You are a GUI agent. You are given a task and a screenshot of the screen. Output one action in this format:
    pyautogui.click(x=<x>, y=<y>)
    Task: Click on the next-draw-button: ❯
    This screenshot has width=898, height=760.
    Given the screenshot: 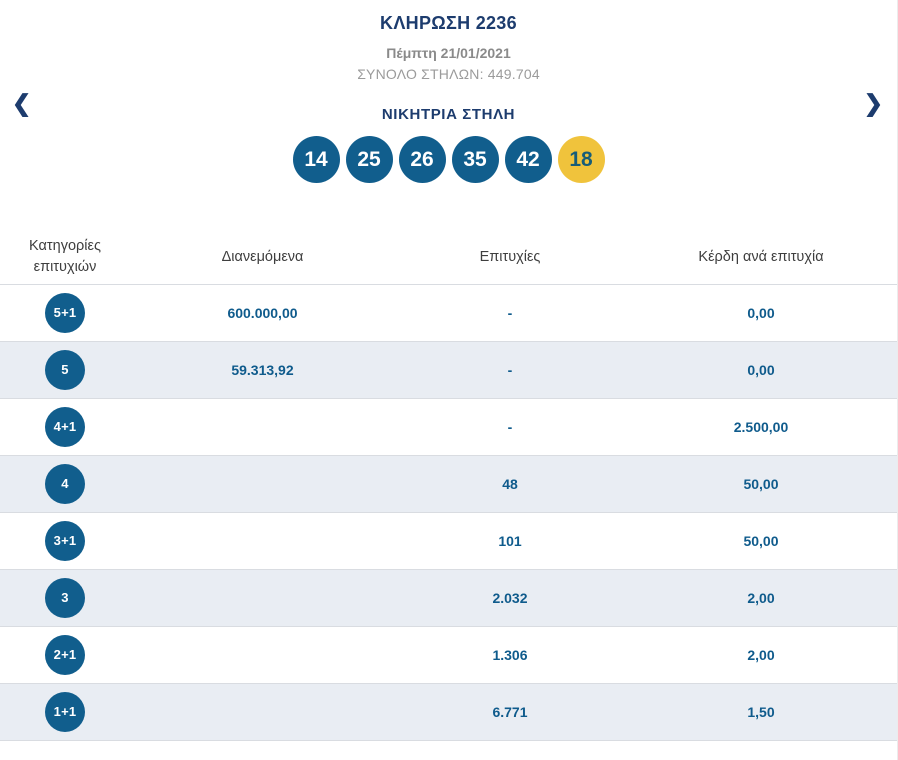 What is the action you would take?
    pyautogui.click(x=873, y=103)
    